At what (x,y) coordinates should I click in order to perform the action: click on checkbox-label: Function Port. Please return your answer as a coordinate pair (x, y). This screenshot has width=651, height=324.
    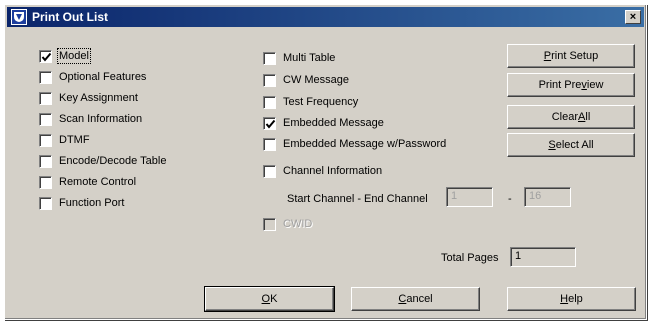
    Looking at the image, I should click on (92, 203).